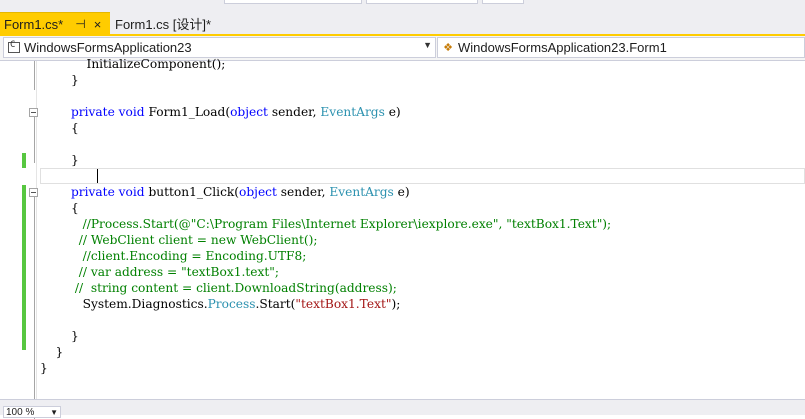 This screenshot has width=805, height=419. I want to click on zoom-value: 100 %, so click(20, 412).